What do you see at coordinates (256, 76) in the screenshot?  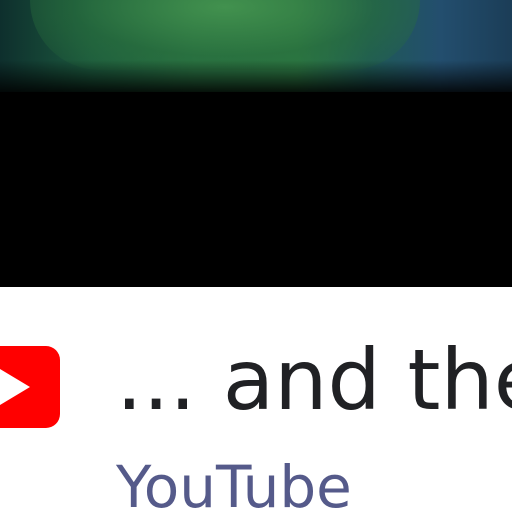 I see `thumbnail-letterbox` at bounding box center [256, 76].